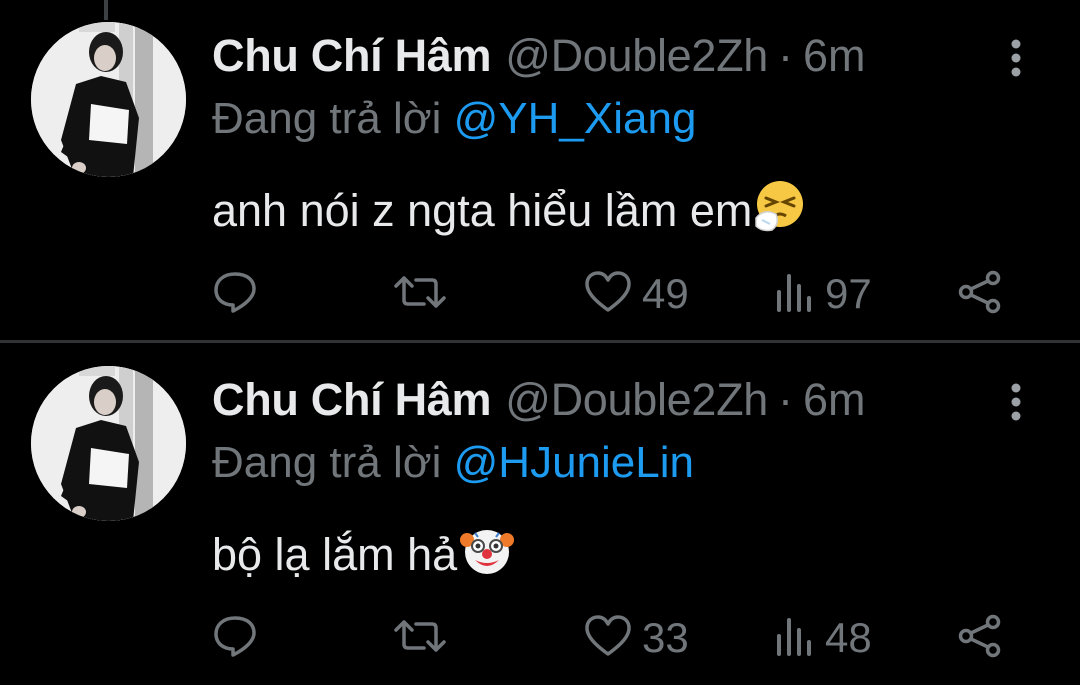  Describe the element at coordinates (848, 293) in the screenshot. I see `view-count: 97` at that location.